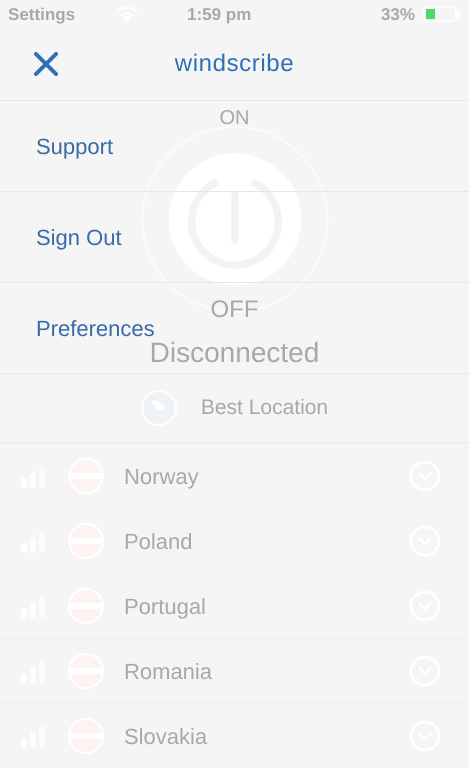  Describe the element at coordinates (165, 606) in the screenshot. I see `location-name: Portugal` at that location.